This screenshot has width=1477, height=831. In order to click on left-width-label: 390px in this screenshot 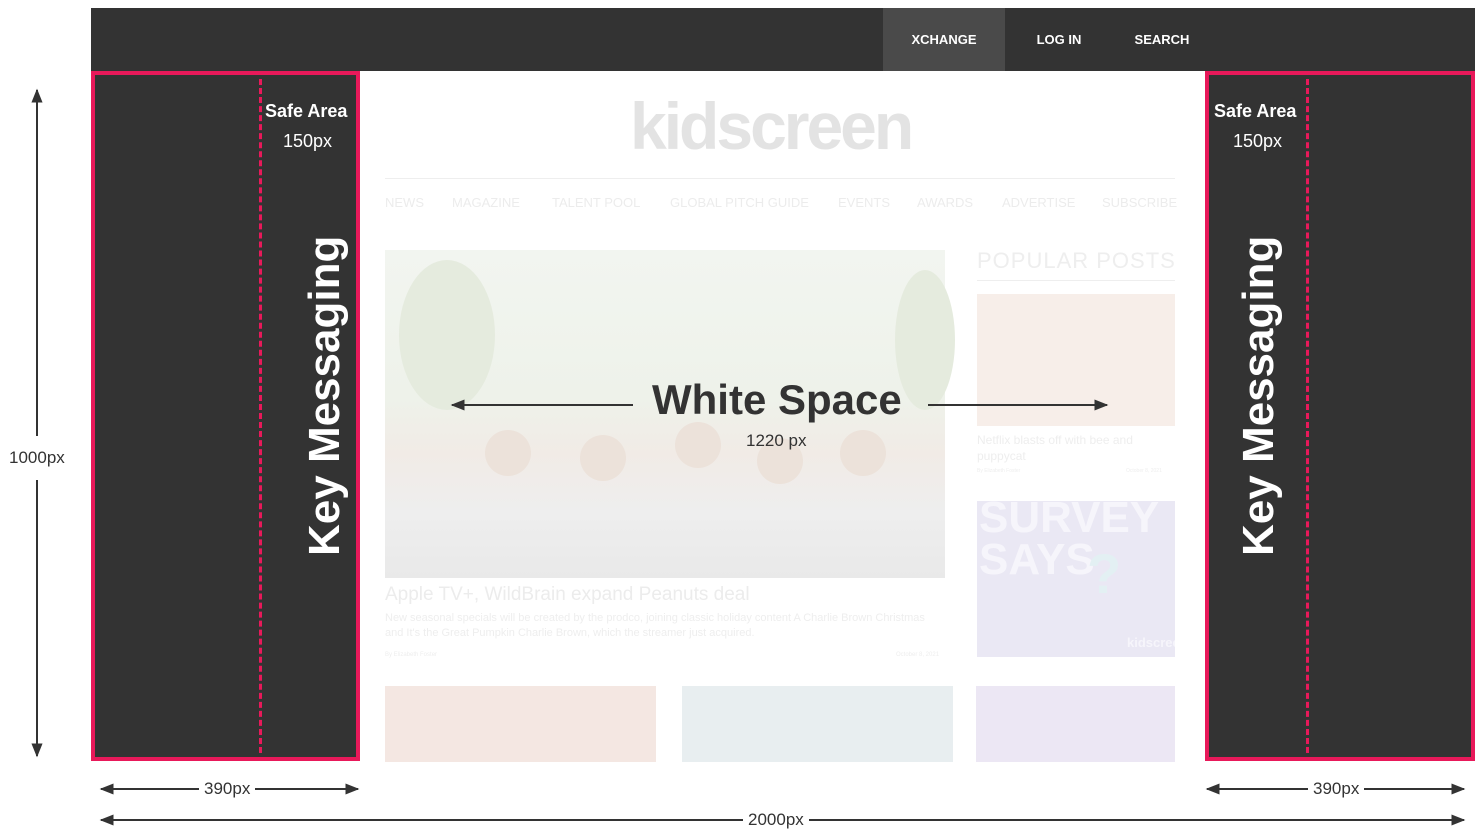, I will do `click(227, 789)`.